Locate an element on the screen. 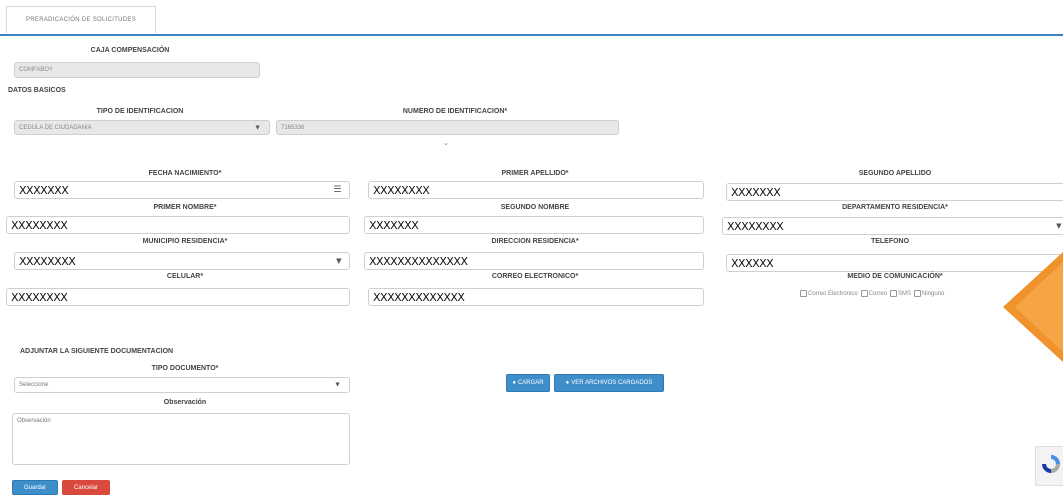 The width and height of the screenshot is (1063, 495). tab-preradicacion: PRERADICACIÓN DE SOLICITUDES is located at coordinates (81, 19).